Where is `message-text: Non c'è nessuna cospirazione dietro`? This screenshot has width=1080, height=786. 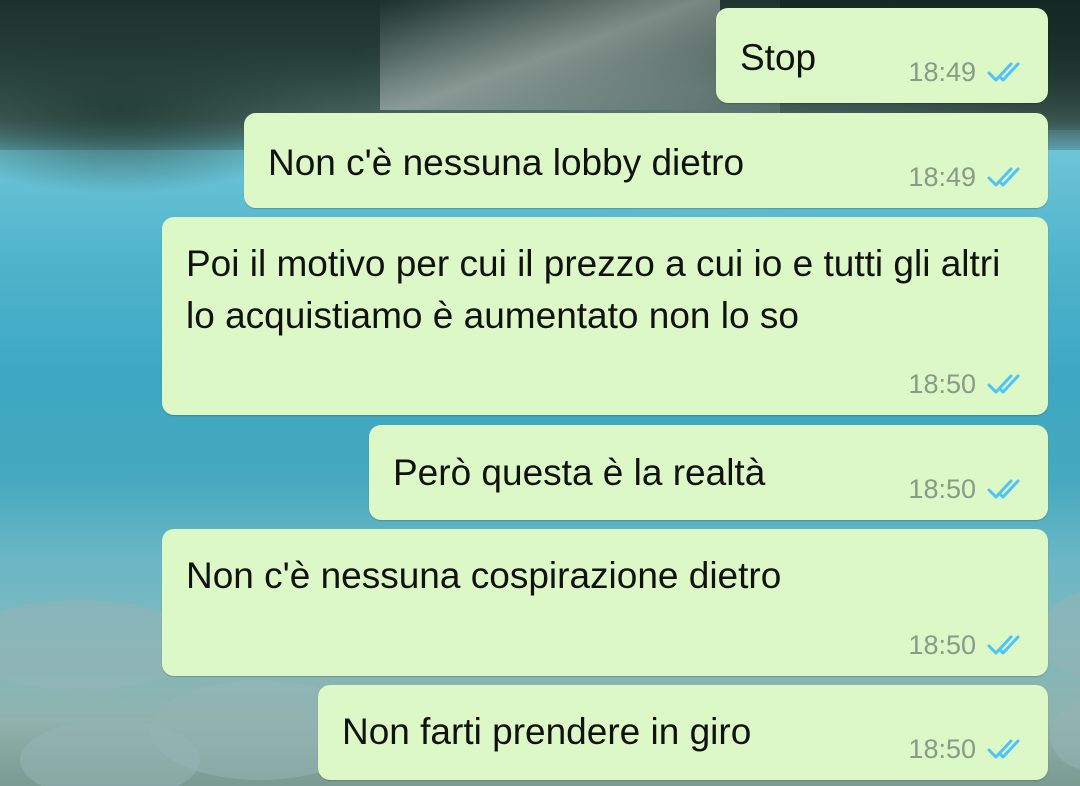 message-text: Non c'è nessuna cospirazione dietro is located at coordinates (484, 575).